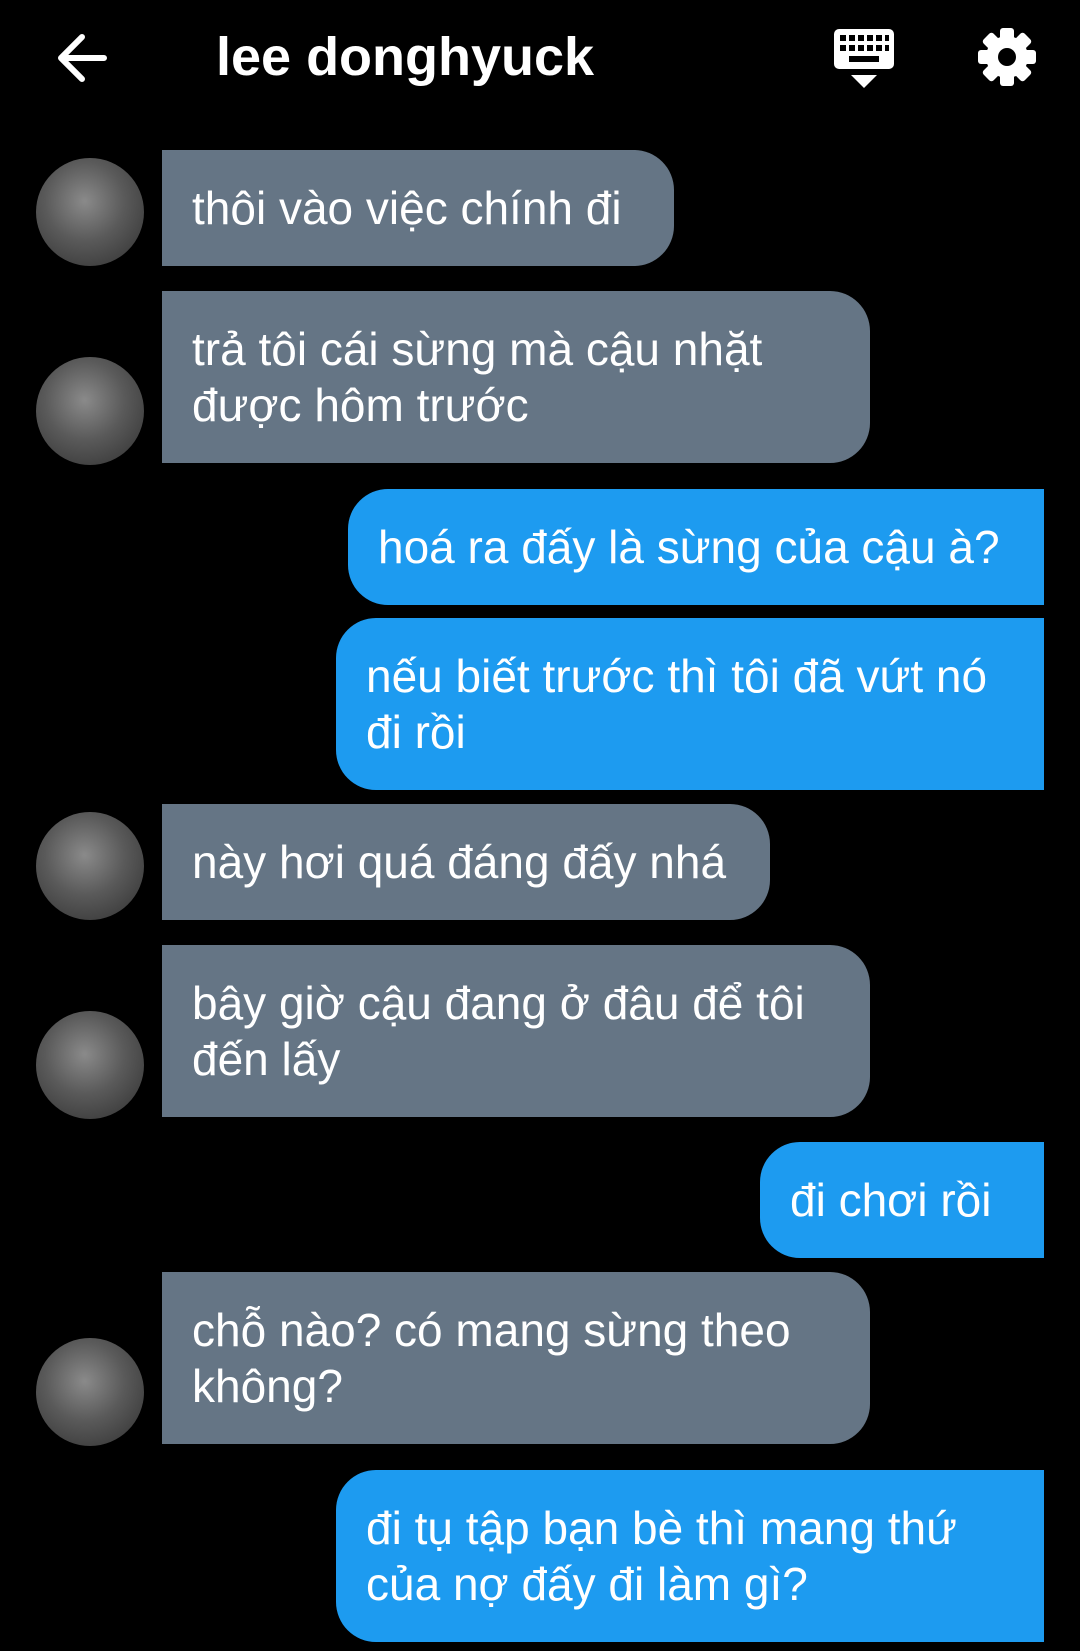 The height and width of the screenshot is (1651, 1080). What do you see at coordinates (498, 1003) in the screenshot?
I see `message-line: bây giờ cậu đang ở đâu để tôi` at bounding box center [498, 1003].